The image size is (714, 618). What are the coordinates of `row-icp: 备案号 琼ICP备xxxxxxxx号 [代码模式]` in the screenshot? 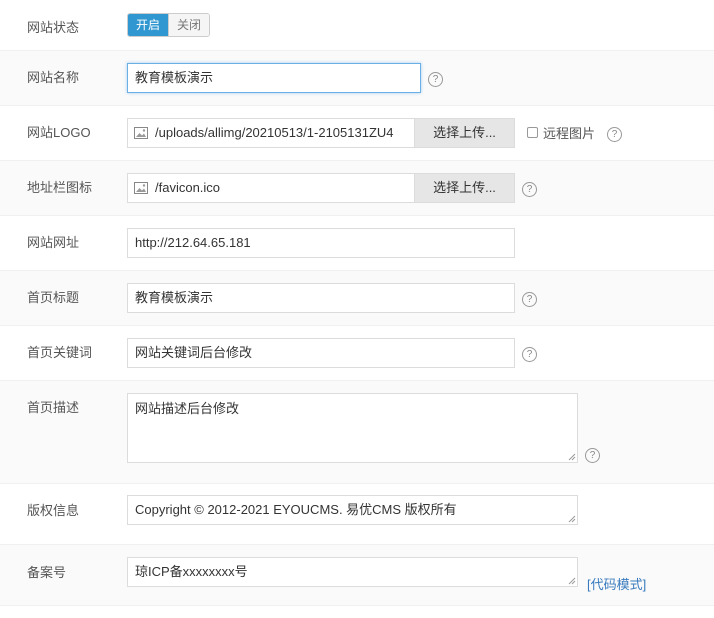 It's located at (357, 575).